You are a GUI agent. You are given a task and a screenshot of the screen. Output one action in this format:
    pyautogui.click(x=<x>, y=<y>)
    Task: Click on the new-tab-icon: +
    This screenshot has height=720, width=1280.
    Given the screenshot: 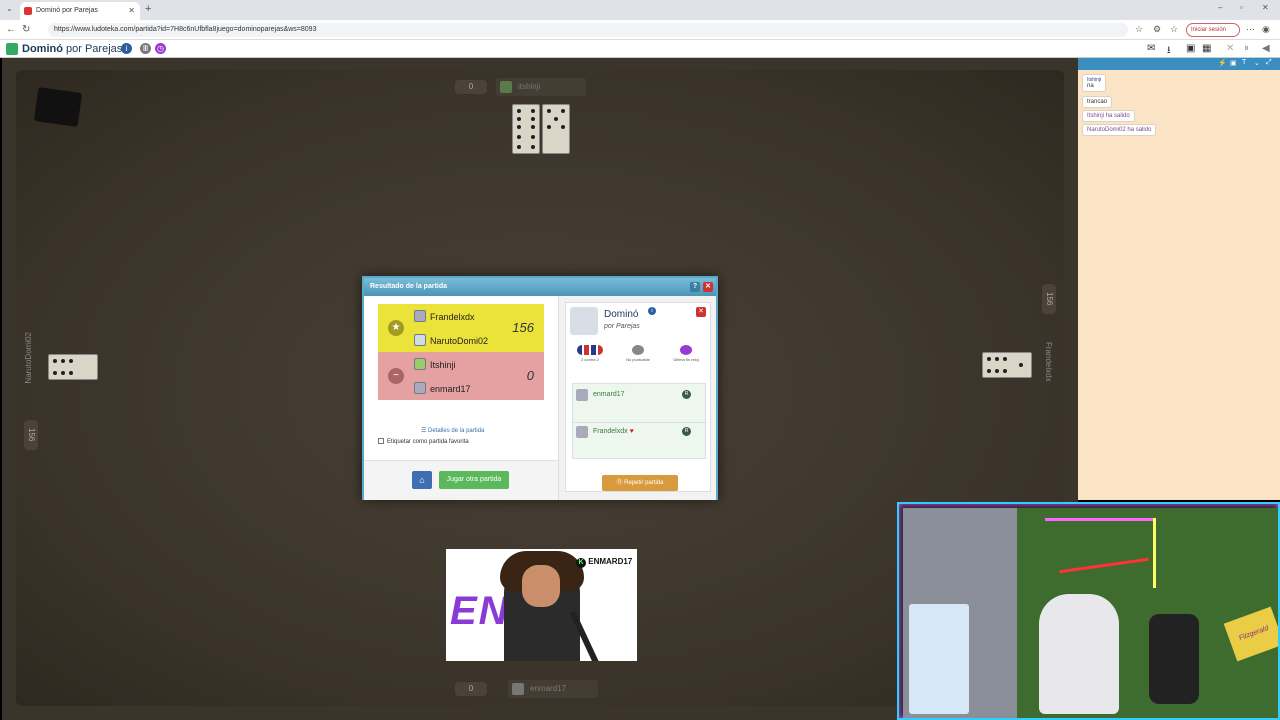 What is the action you would take?
    pyautogui.click(x=148, y=9)
    